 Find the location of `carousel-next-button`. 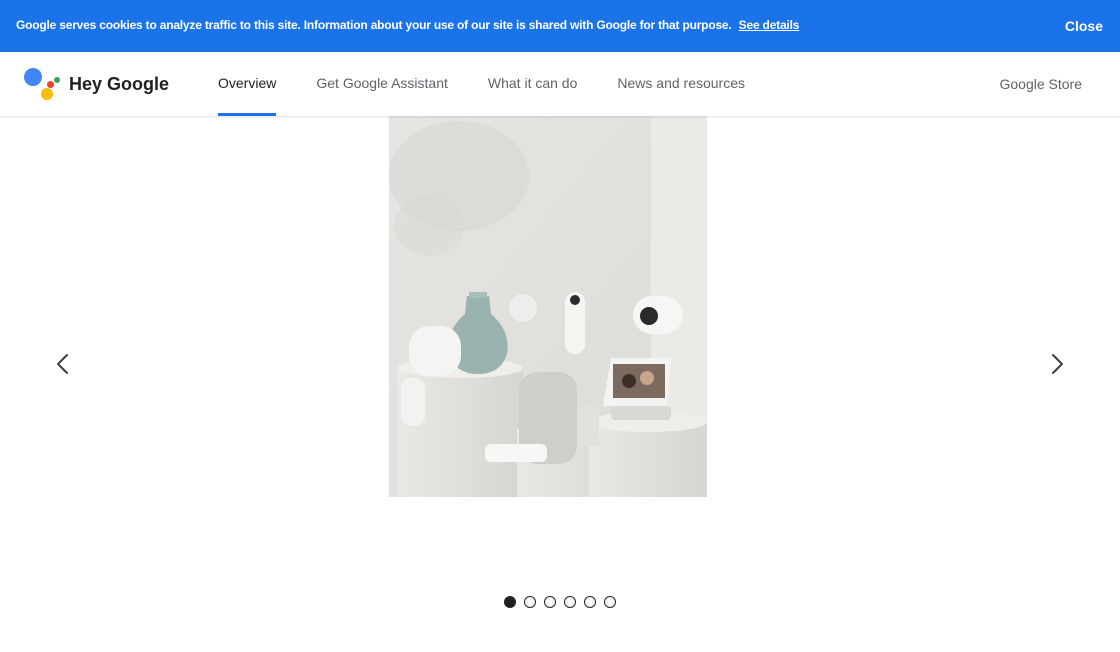

carousel-next-button is located at coordinates (1057, 364).